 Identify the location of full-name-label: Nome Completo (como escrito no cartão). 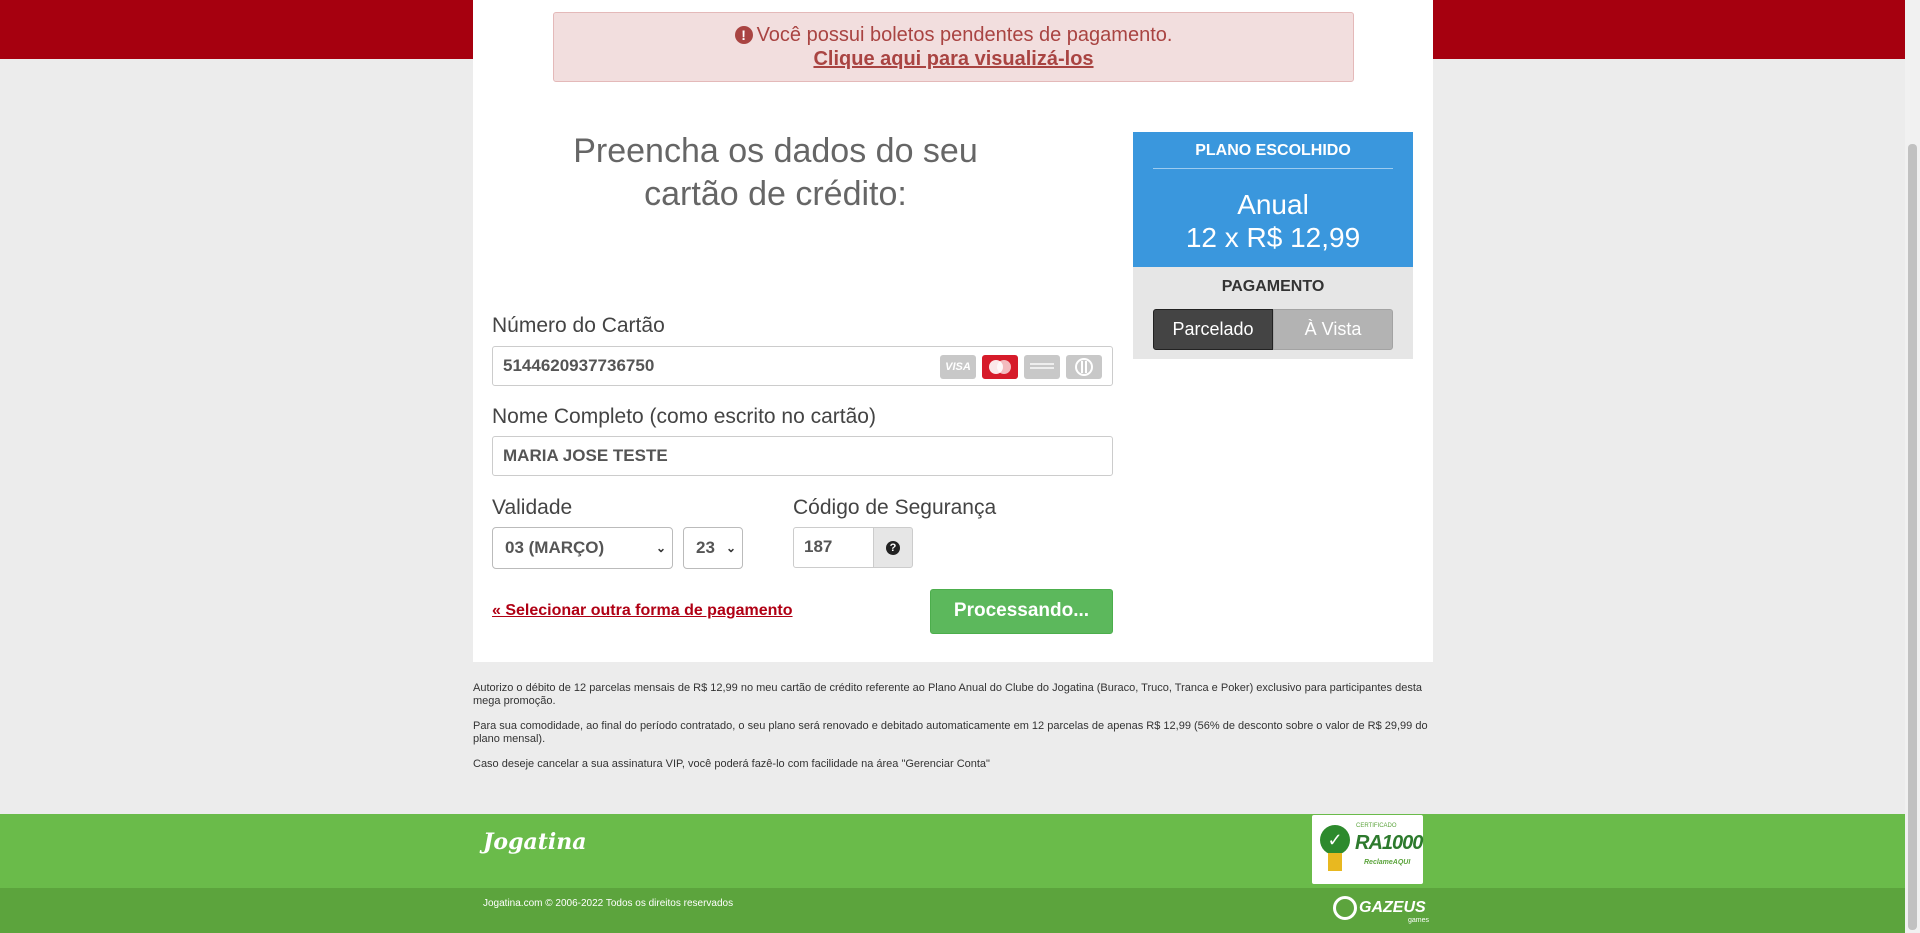
(684, 416).